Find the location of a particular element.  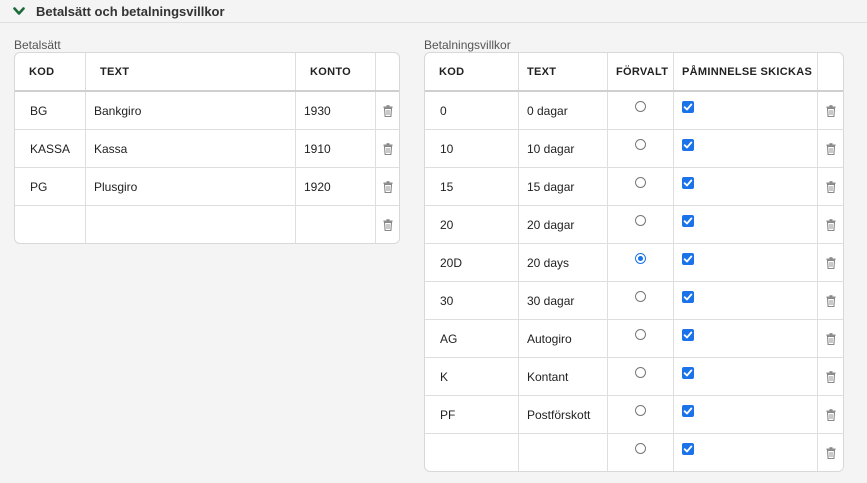

cell-kod: K is located at coordinates (472, 376).